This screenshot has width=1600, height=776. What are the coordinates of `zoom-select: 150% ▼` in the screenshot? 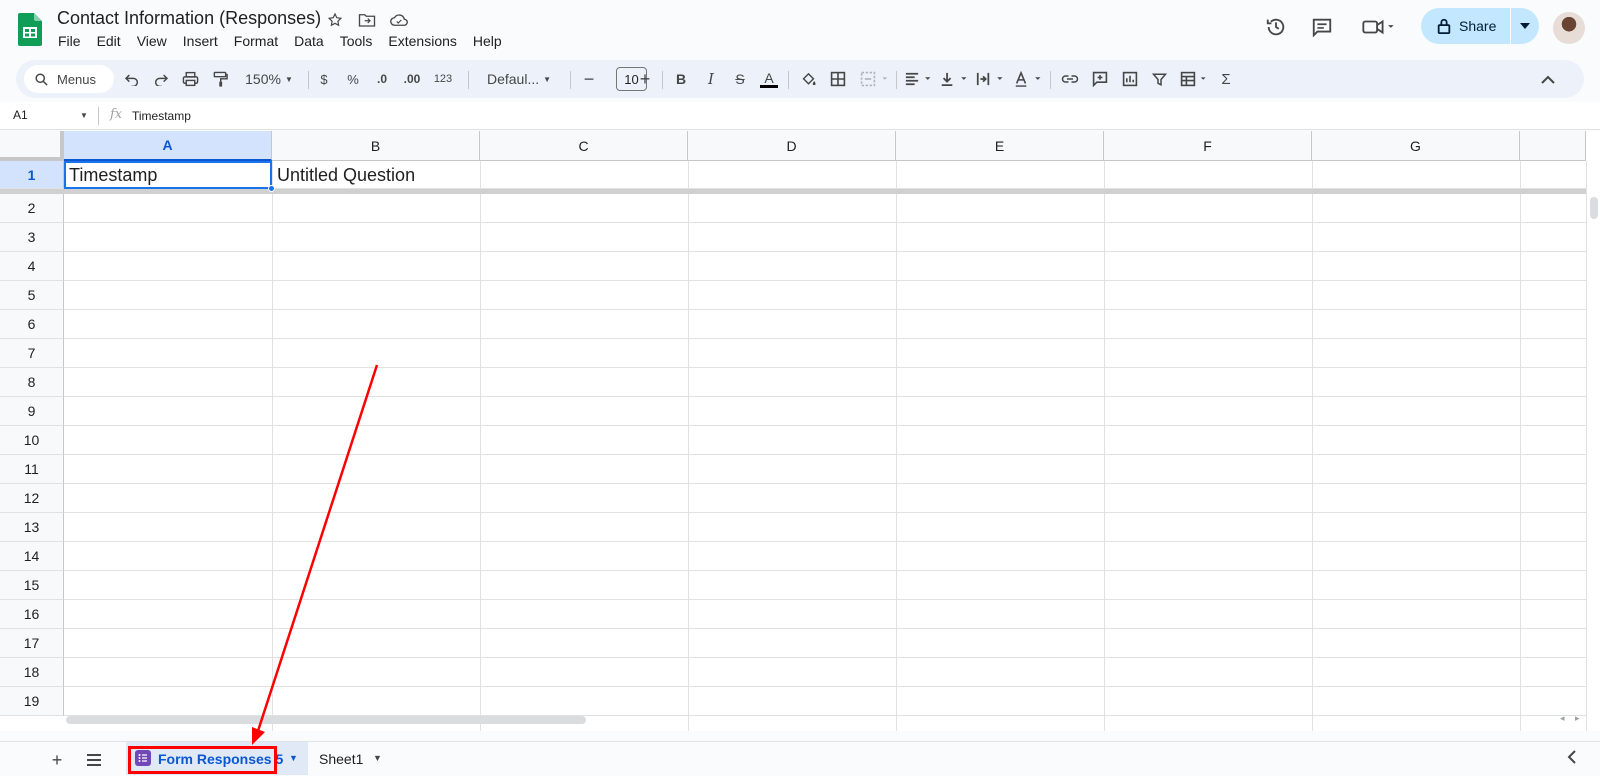 It's located at (269, 79).